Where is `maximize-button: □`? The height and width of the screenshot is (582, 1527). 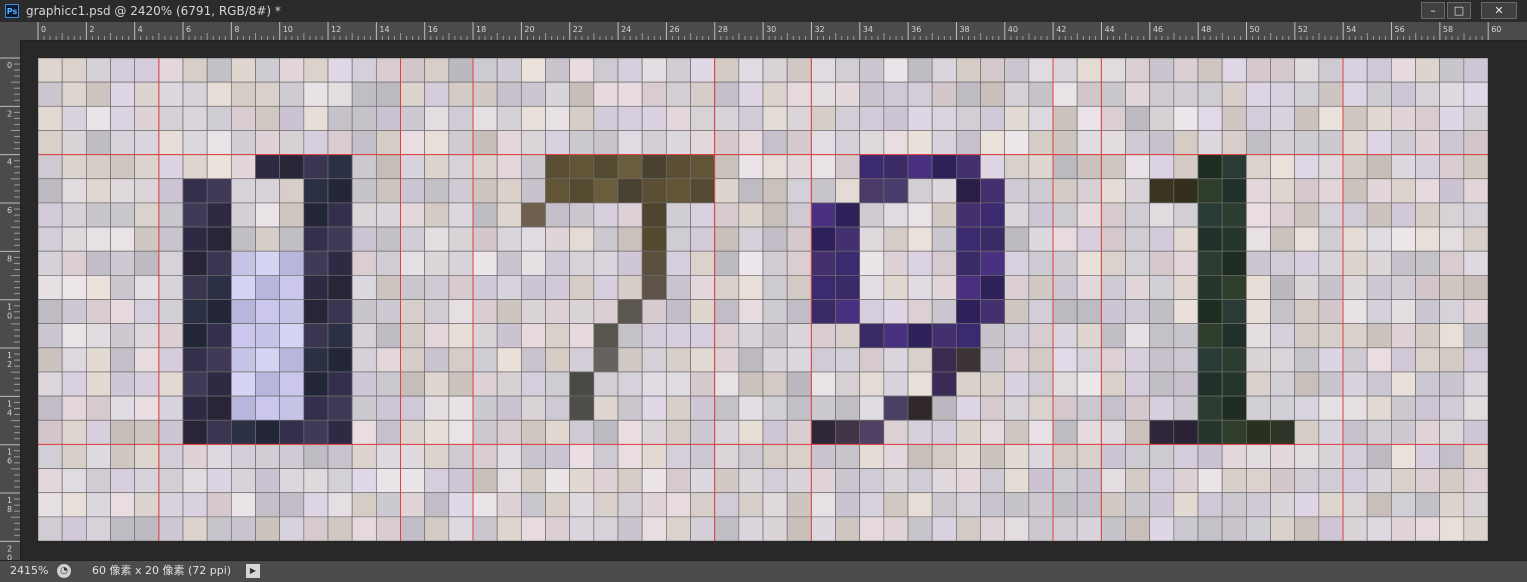
maximize-button: □ is located at coordinates (1459, 10).